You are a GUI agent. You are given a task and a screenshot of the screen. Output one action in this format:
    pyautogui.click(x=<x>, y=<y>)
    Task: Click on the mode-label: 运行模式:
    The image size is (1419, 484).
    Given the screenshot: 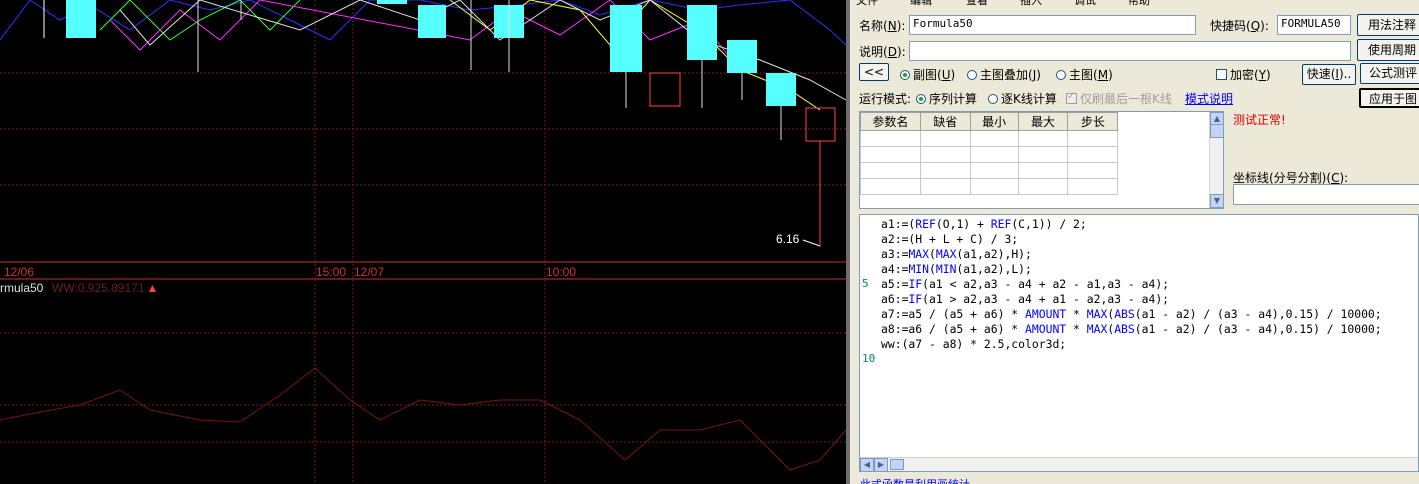 What is the action you would take?
    pyautogui.click(x=885, y=99)
    